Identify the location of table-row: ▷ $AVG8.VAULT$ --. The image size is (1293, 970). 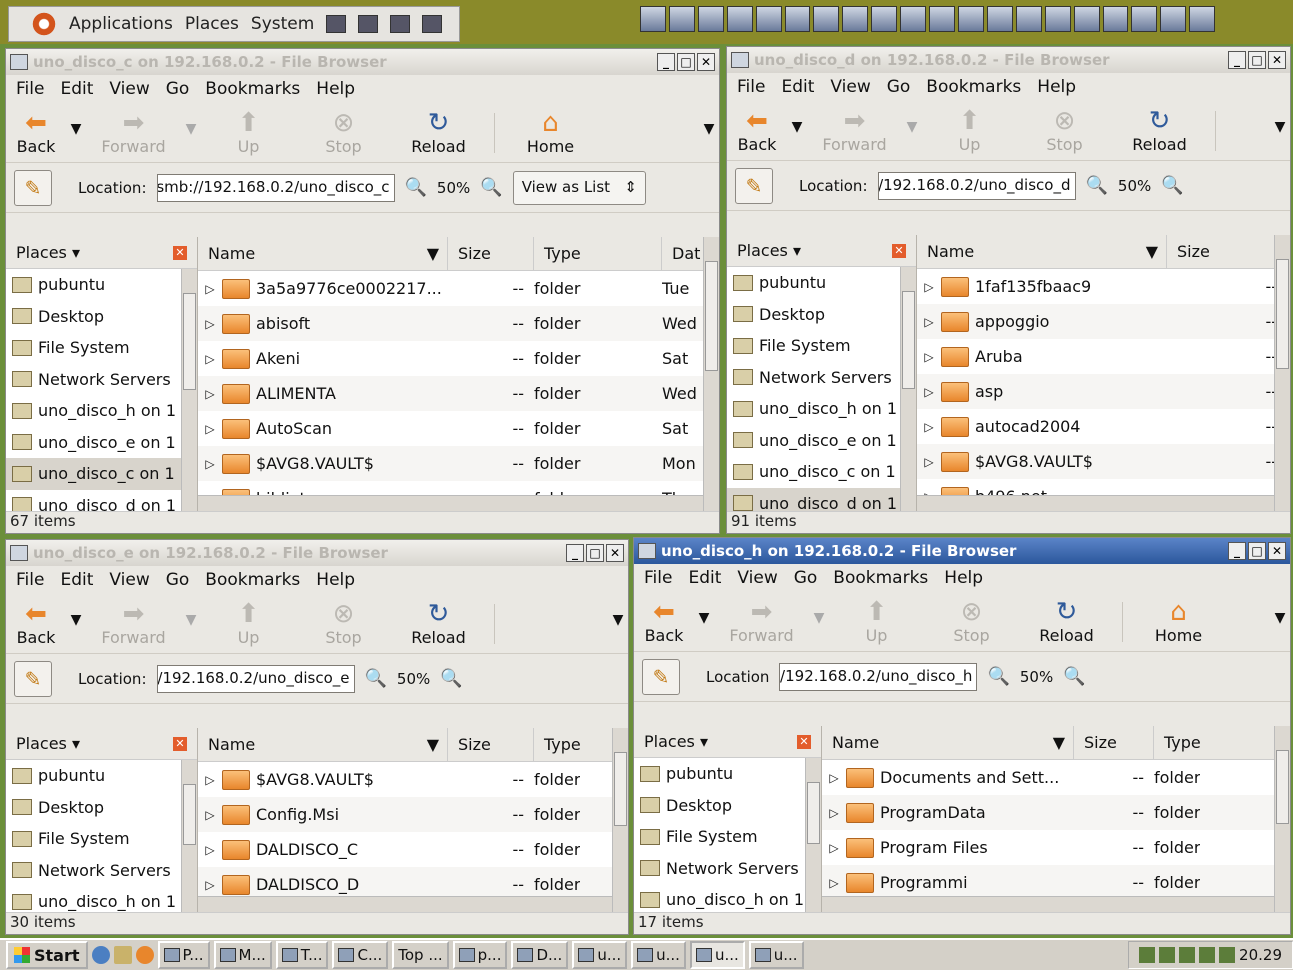
(1103, 461).